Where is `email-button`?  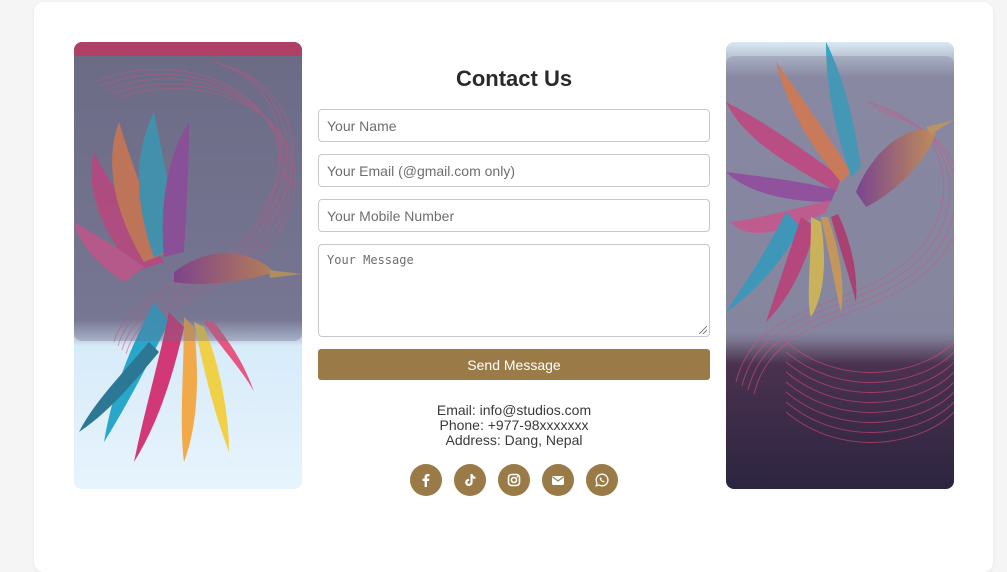
email-button is located at coordinates (558, 480).